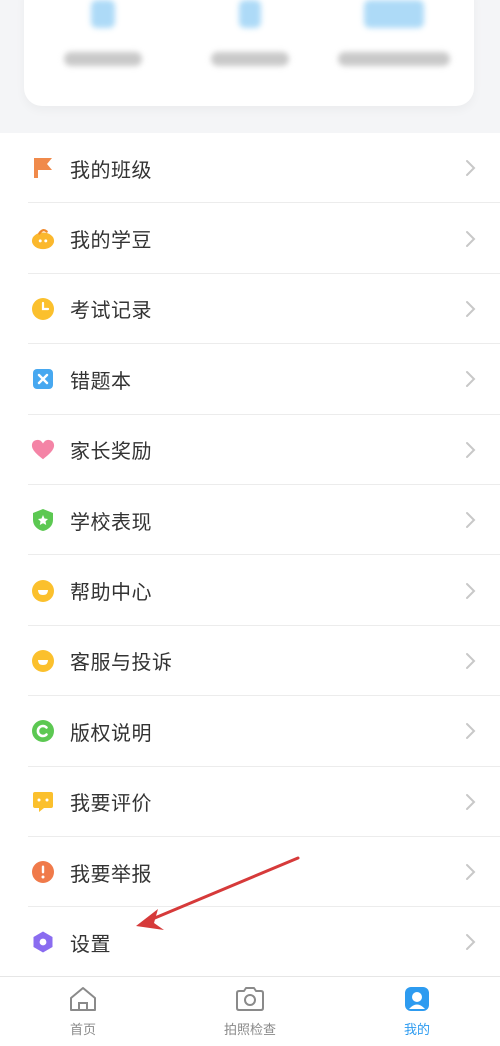 The image size is (500, 1046). What do you see at coordinates (250, 168) in the screenshot?
I see `menu-item-my-class: 我的班级` at bounding box center [250, 168].